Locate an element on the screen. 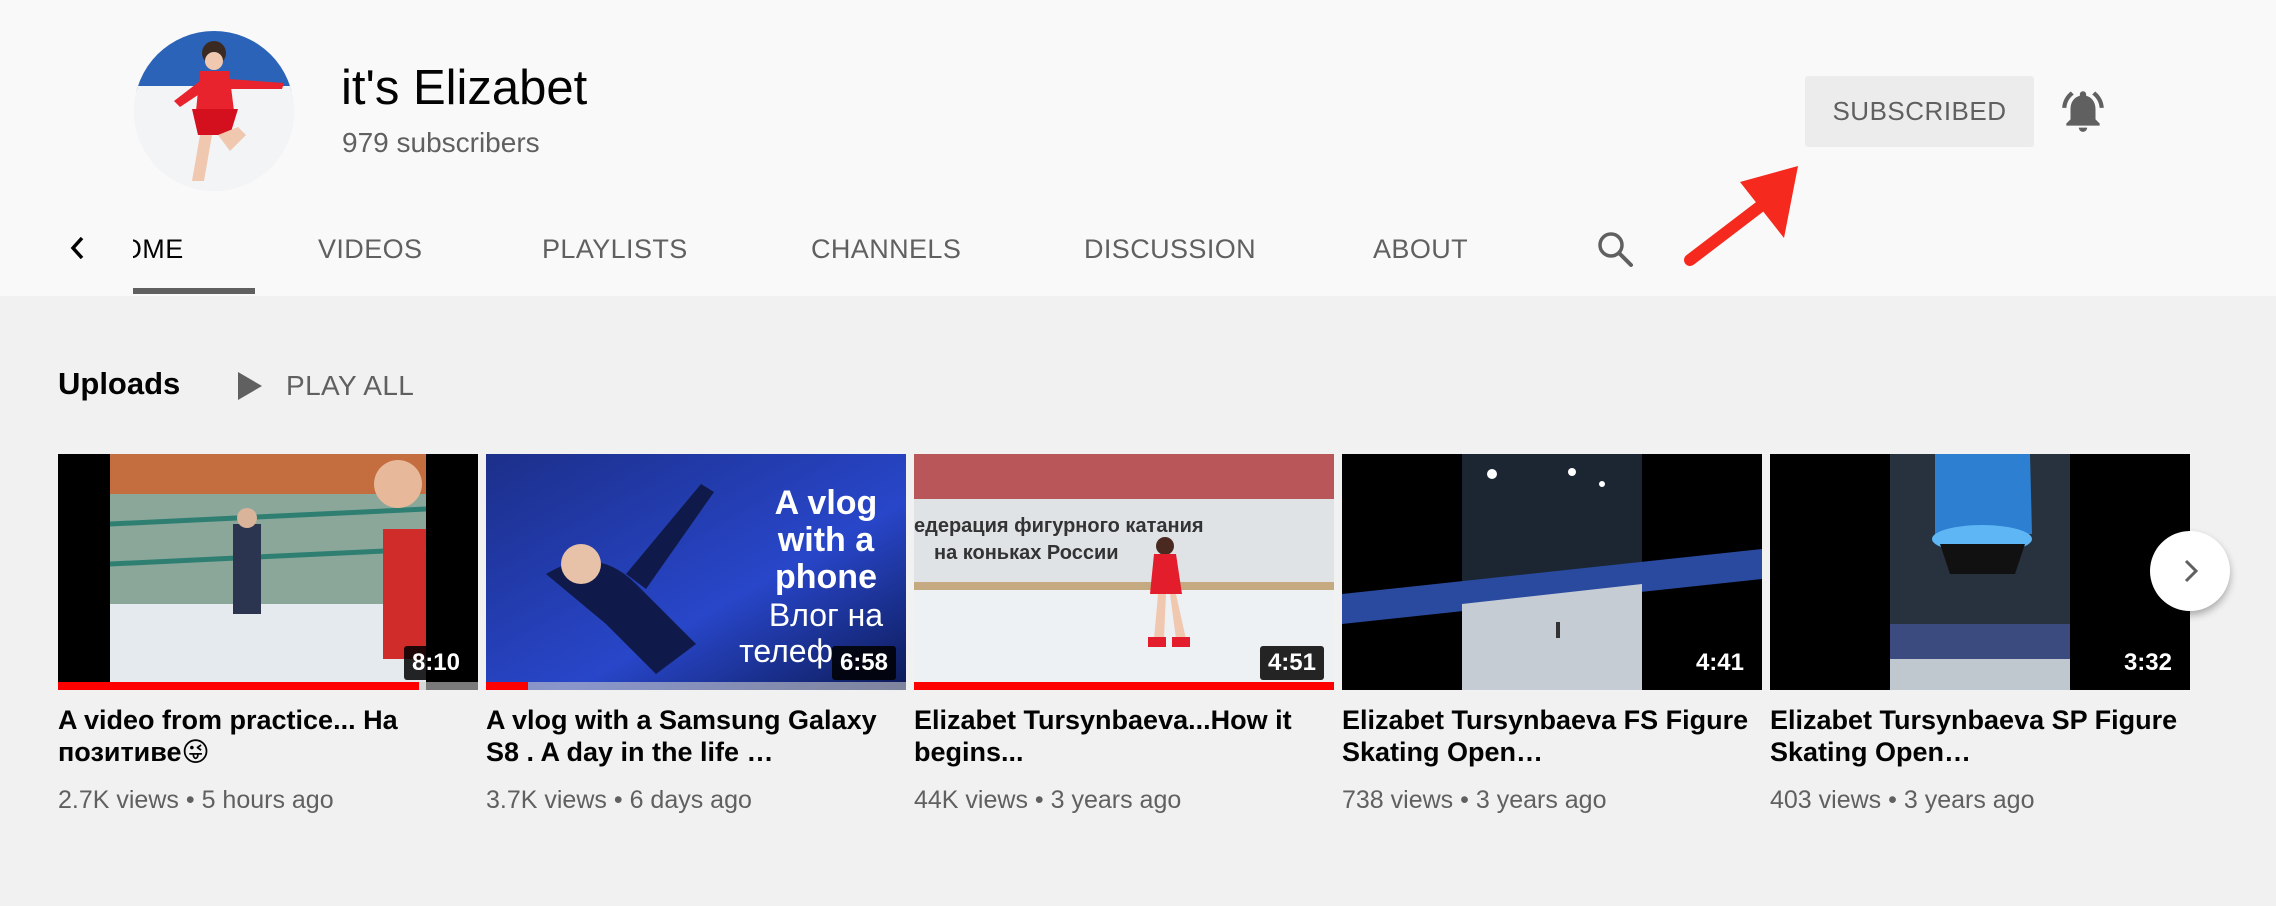  view-count: 3.7K views is located at coordinates (546, 800).